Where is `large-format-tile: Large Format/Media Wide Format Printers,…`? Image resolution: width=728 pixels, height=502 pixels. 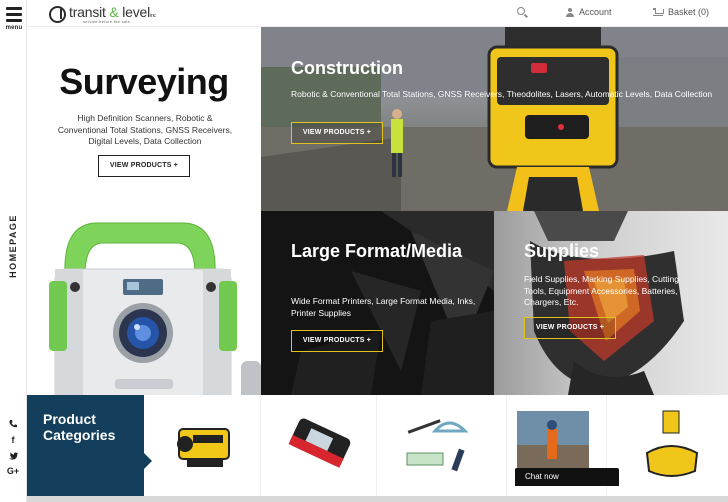
large-format-tile: Large Format/Media Wide Format Printers,… is located at coordinates (377, 303).